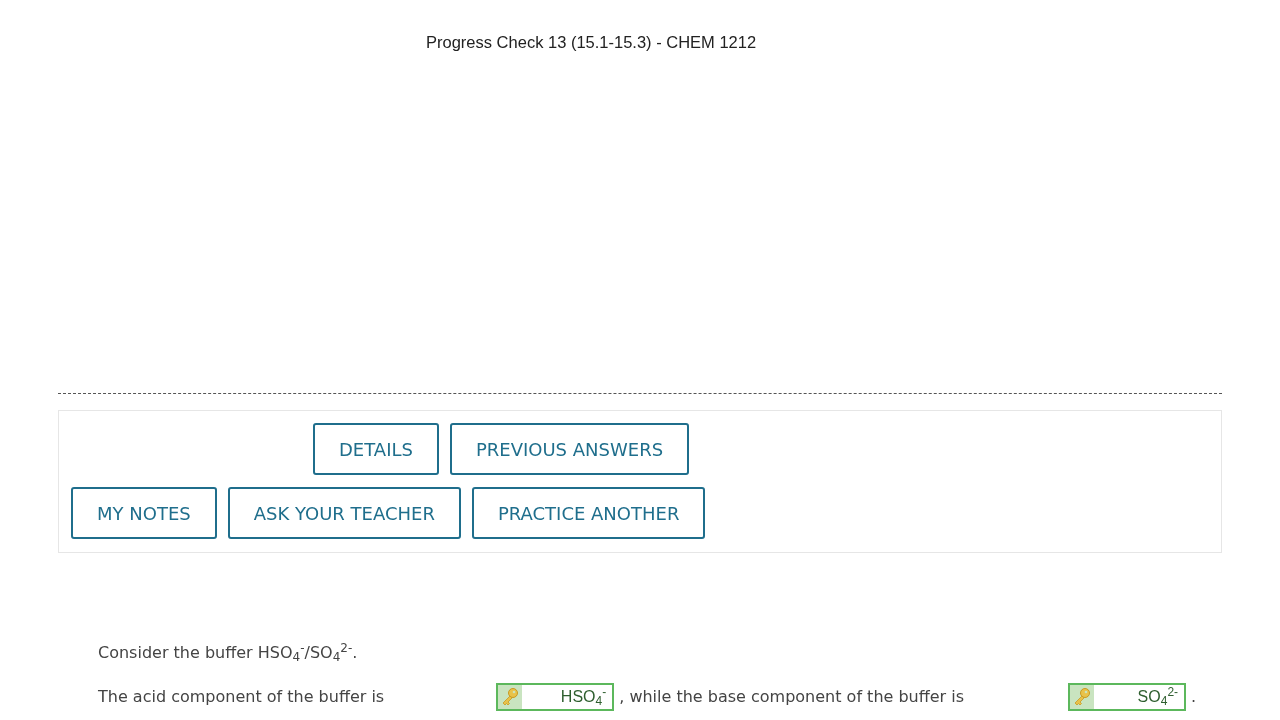 This screenshot has height=720, width=1280. I want to click on toolbar-button: ASK YOUR TEACHER, so click(344, 513).